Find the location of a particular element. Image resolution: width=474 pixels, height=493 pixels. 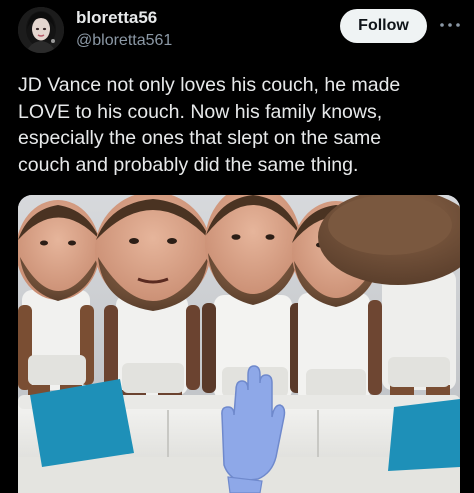

author-handle: @bloretta561 is located at coordinates (124, 41).